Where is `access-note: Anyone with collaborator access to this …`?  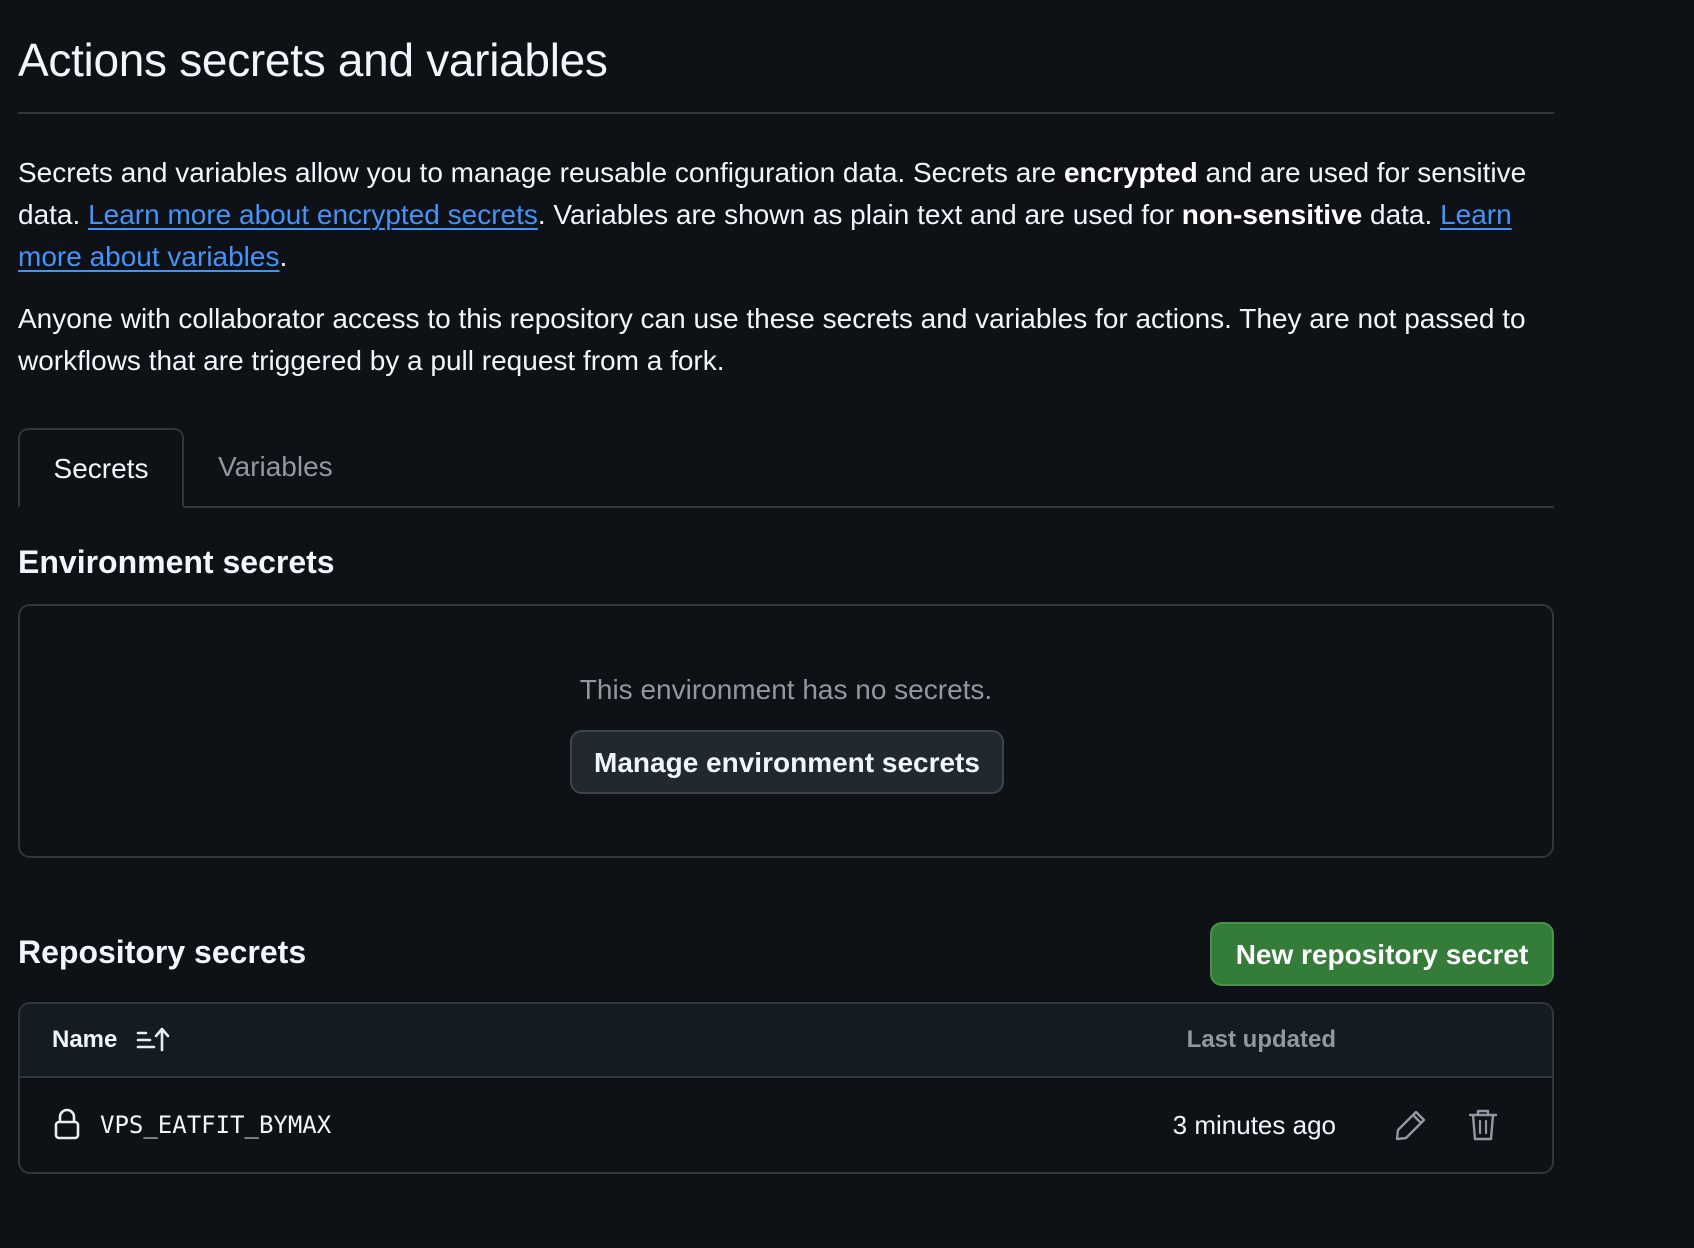
access-note: Anyone with collaborator access to this … is located at coordinates (772, 339).